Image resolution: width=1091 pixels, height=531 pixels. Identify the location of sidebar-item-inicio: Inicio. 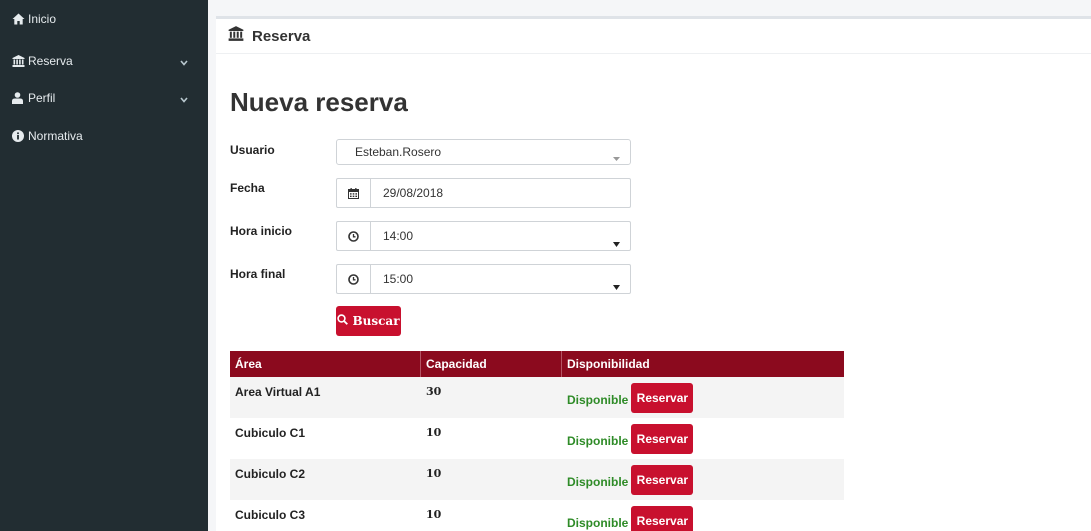
(104, 19).